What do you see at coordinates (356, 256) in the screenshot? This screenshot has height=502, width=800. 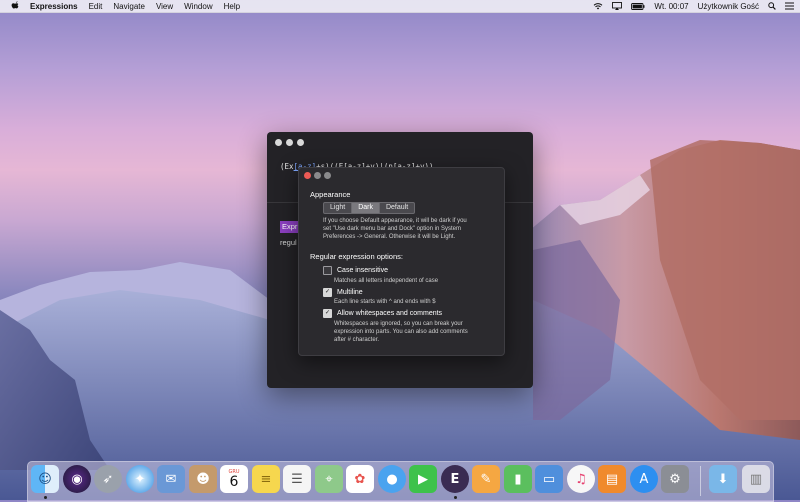 I see `options-heading: Regular expression options:` at bounding box center [356, 256].